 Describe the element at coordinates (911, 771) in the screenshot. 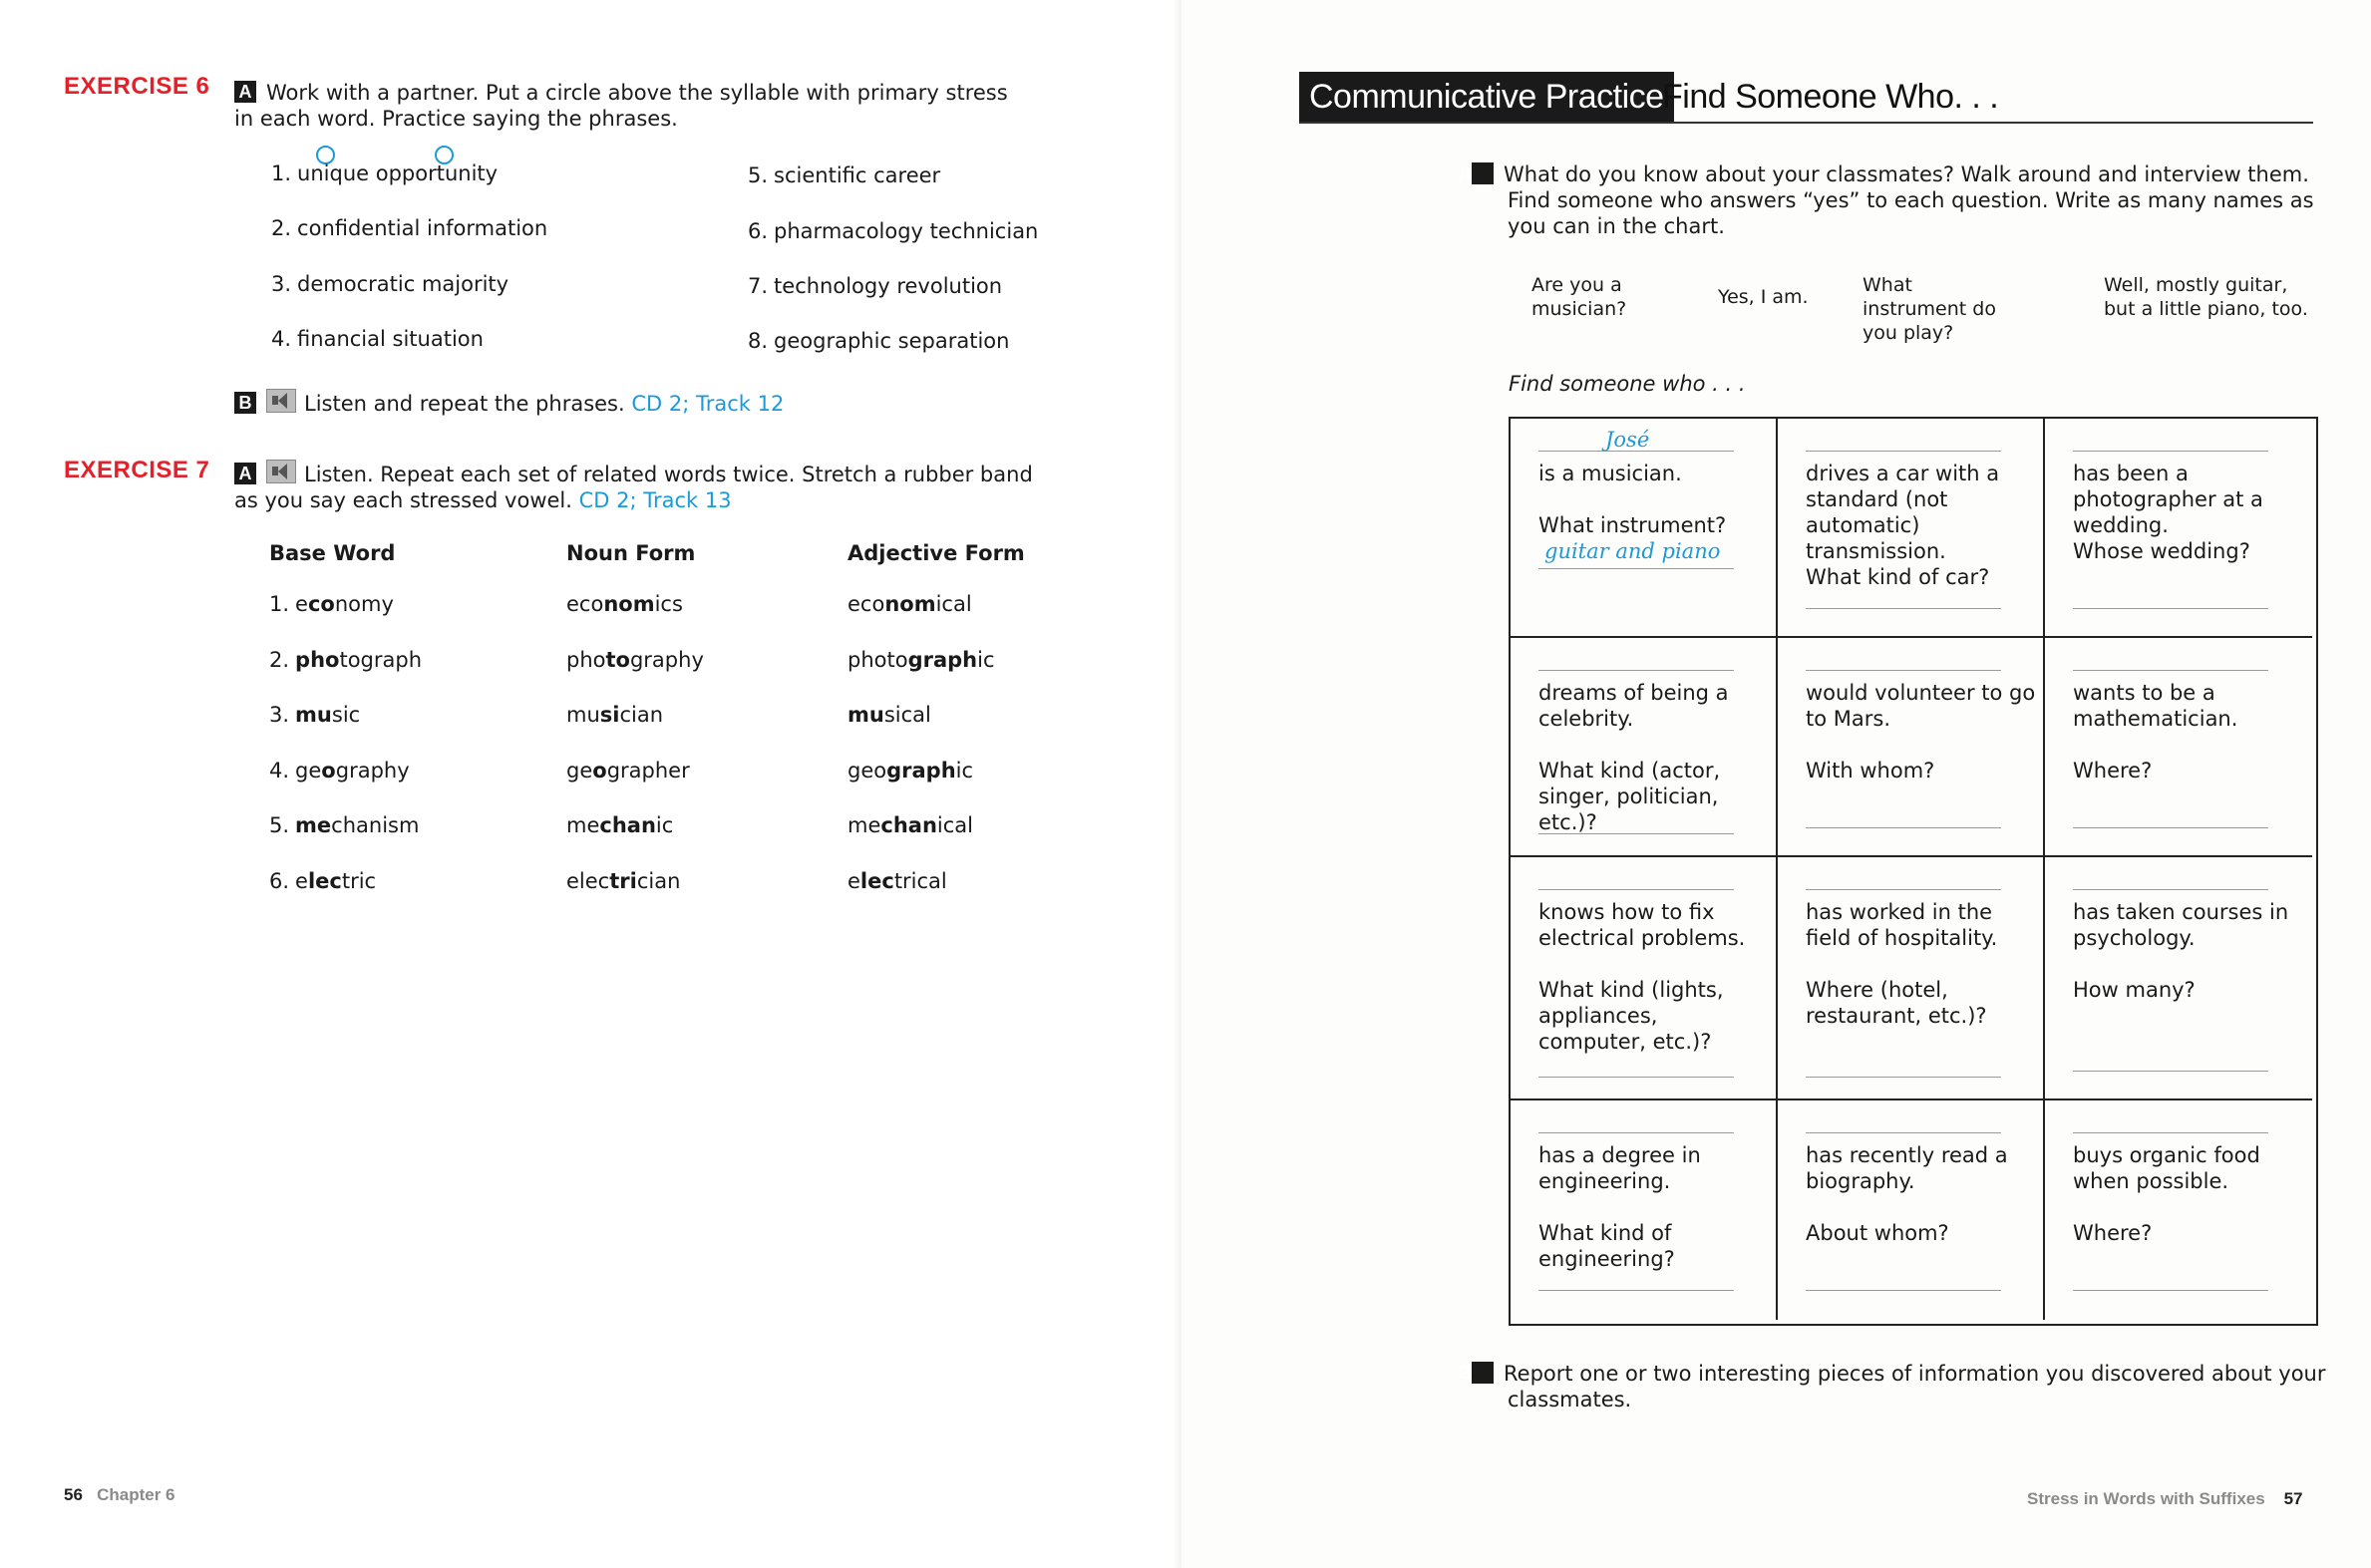

I see `adj-word-cell: geographic` at that location.